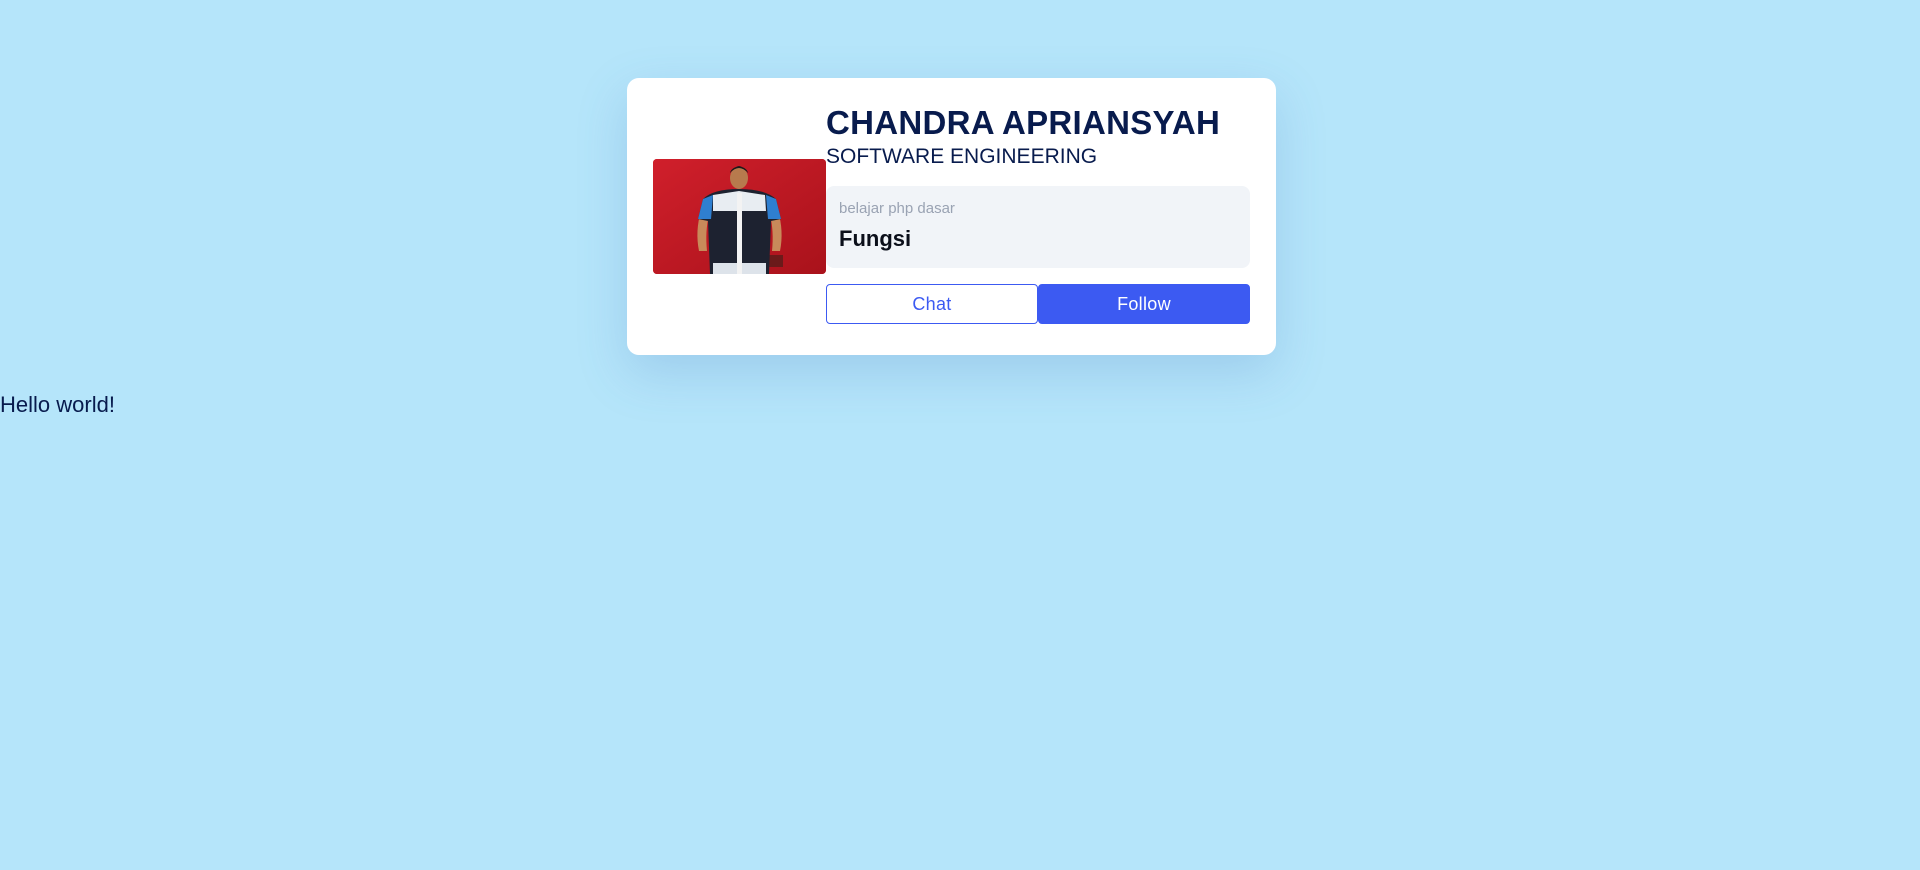 Image resolution: width=1920 pixels, height=870 pixels. Describe the element at coordinates (1038, 227) in the screenshot. I see `topic-box: belajar php dasar Fungsi` at that location.